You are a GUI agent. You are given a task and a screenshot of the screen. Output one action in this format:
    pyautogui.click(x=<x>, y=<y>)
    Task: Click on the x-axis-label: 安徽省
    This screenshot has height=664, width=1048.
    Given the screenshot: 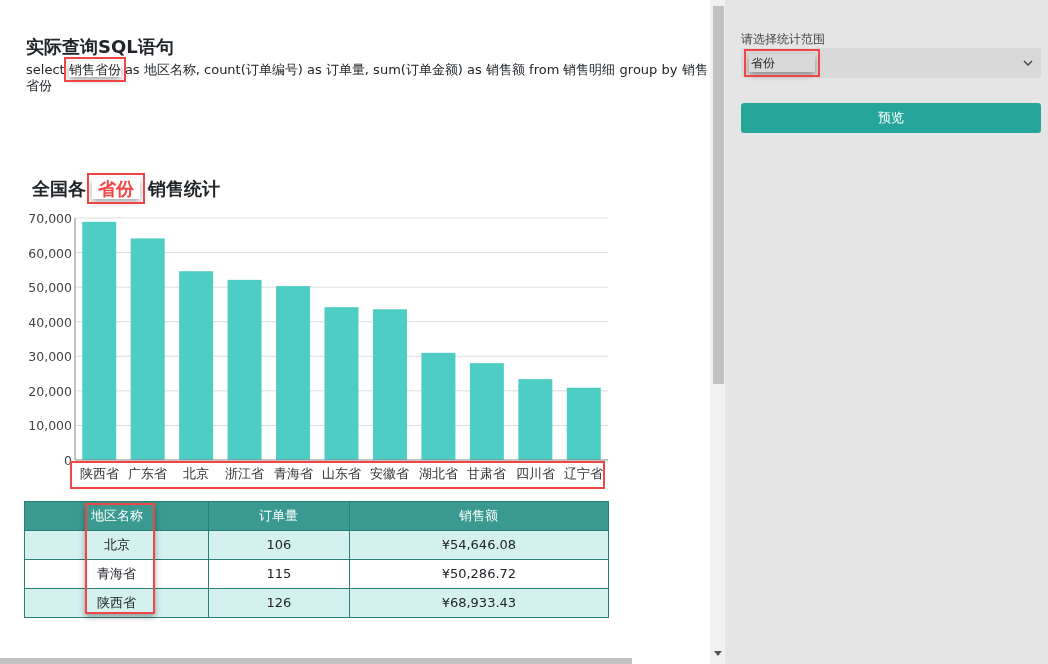 What is the action you would take?
    pyautogui.click(x=390, y=474)
    